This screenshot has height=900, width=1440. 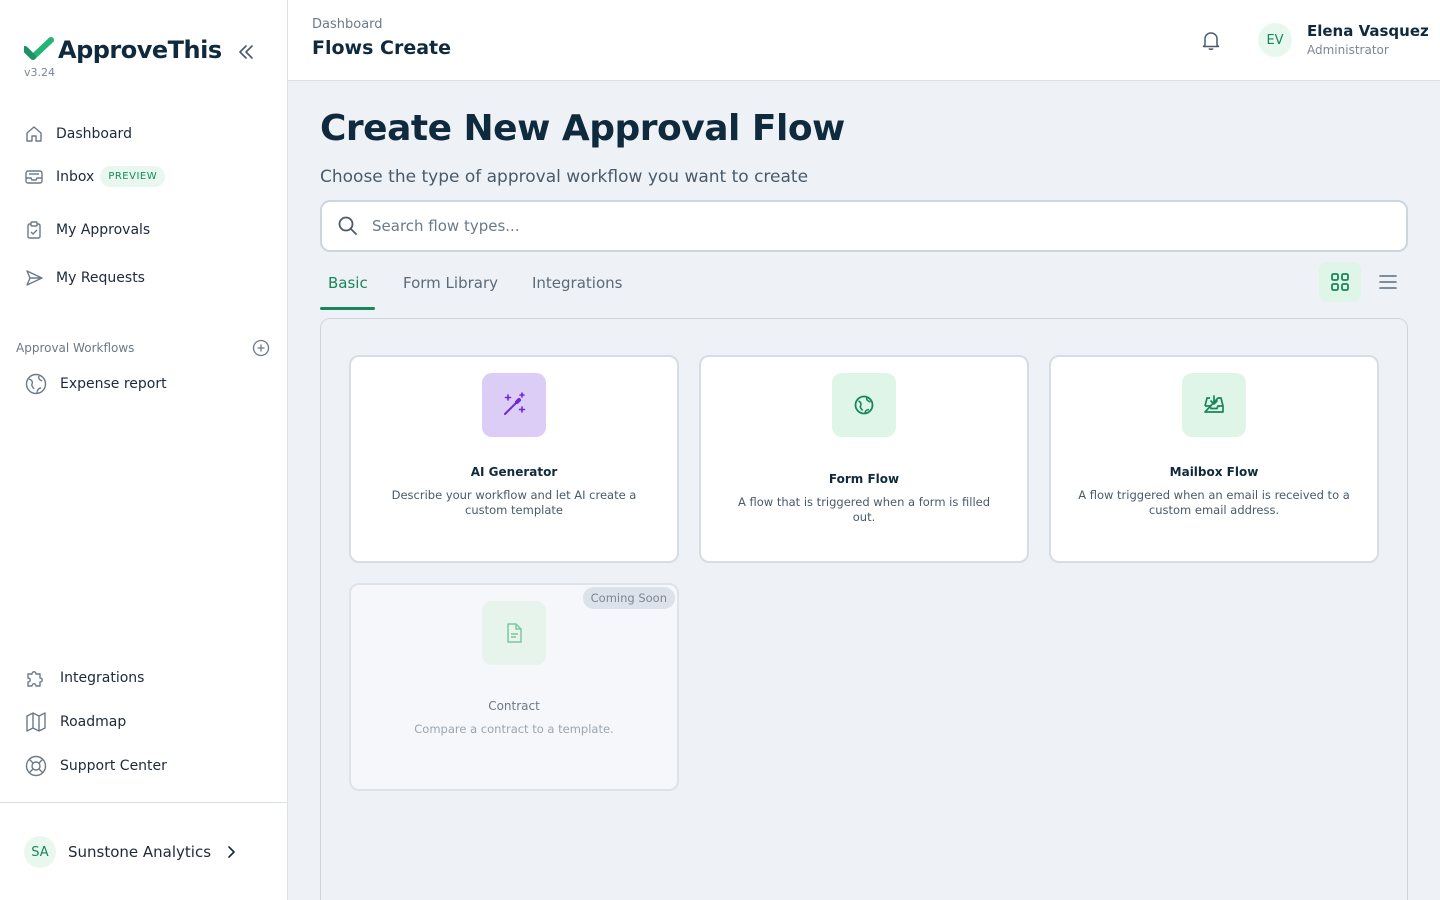 I want to click on magic-wand-icon, so click(x=515, y=403).